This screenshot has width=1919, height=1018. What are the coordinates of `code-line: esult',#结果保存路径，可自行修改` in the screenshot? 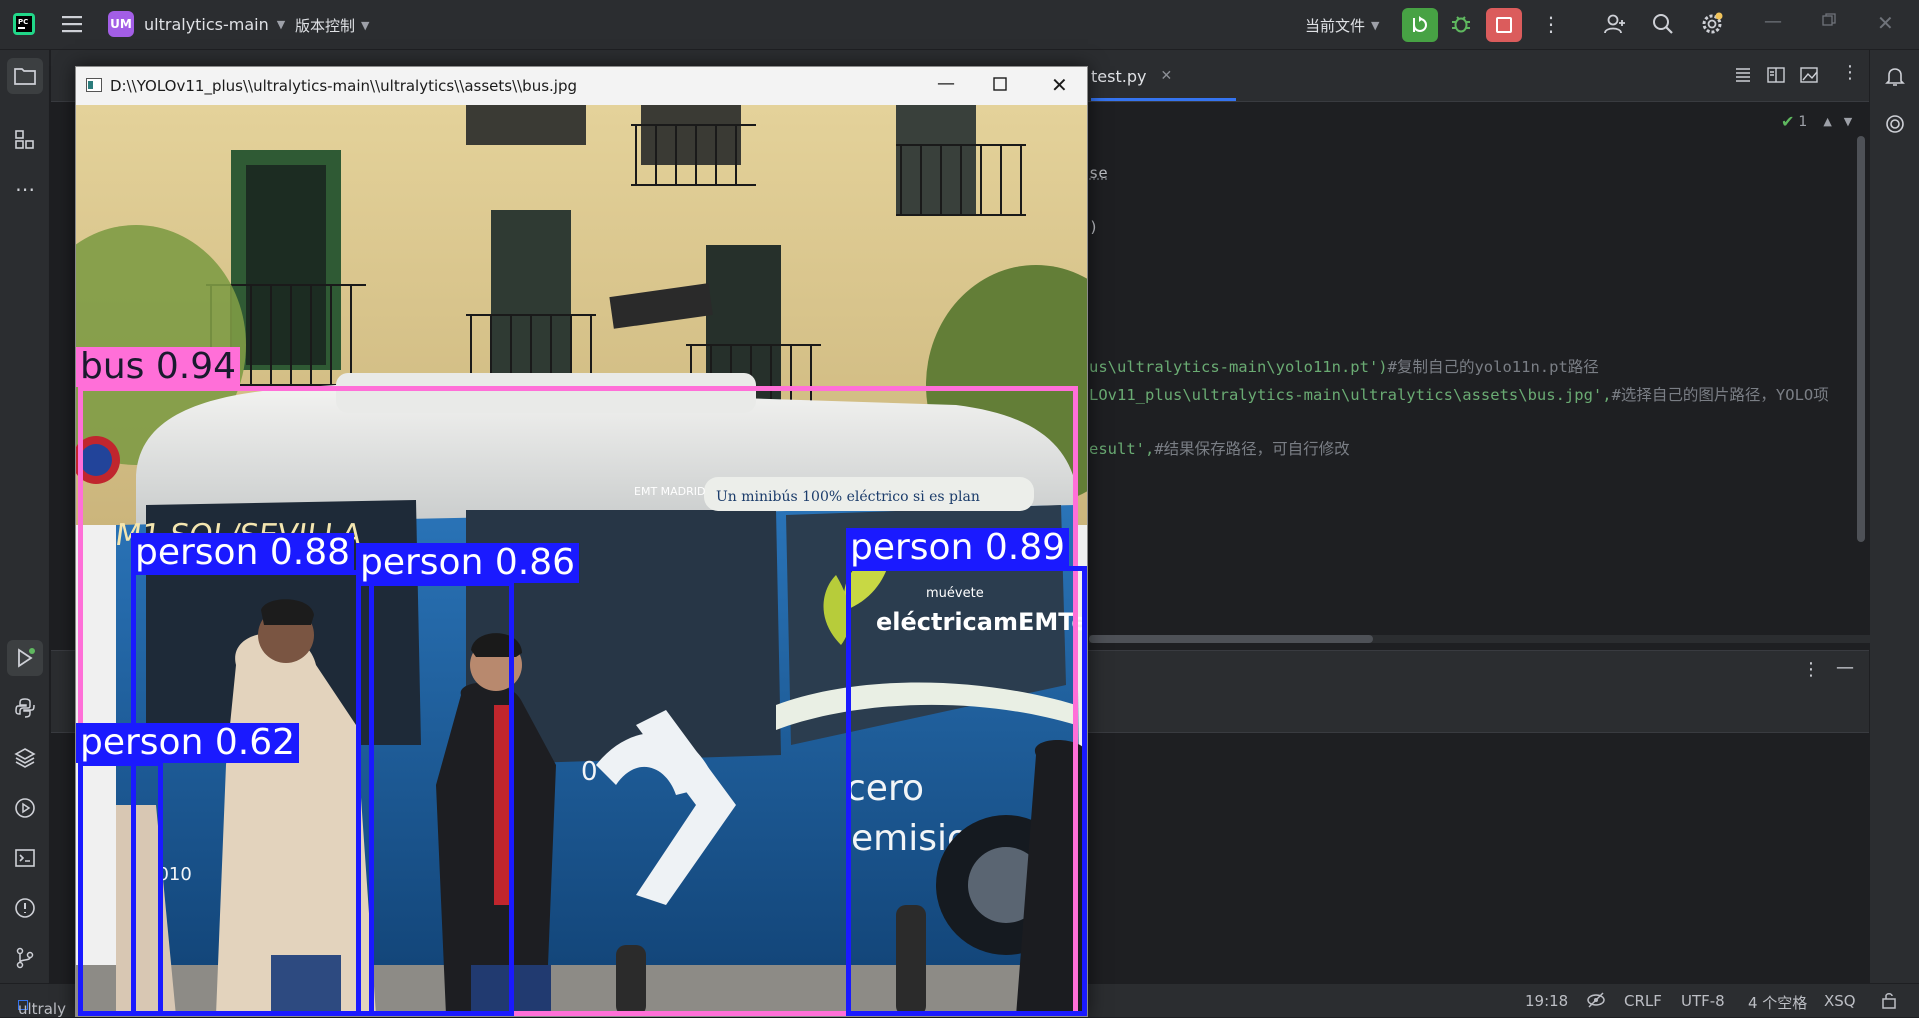 It's located at (1219, 448).